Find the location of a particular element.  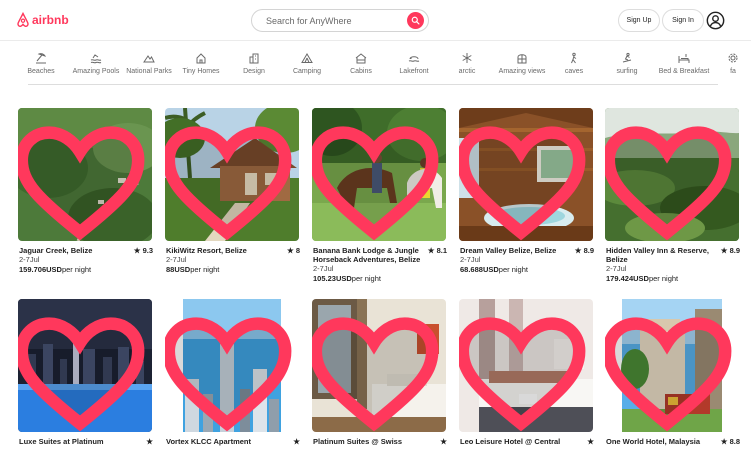

category-label: Beaches is located at coordinates (41, 71).